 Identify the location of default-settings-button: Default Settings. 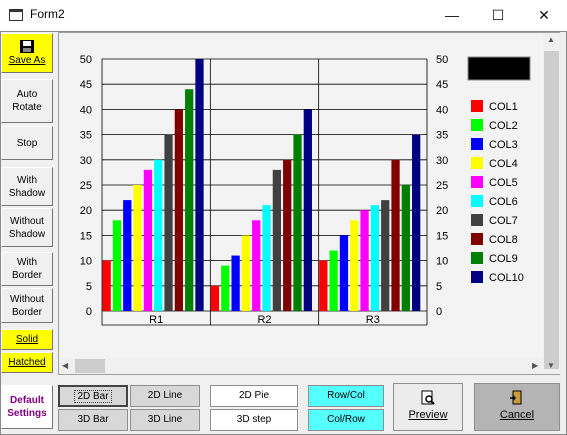
(27, 407).